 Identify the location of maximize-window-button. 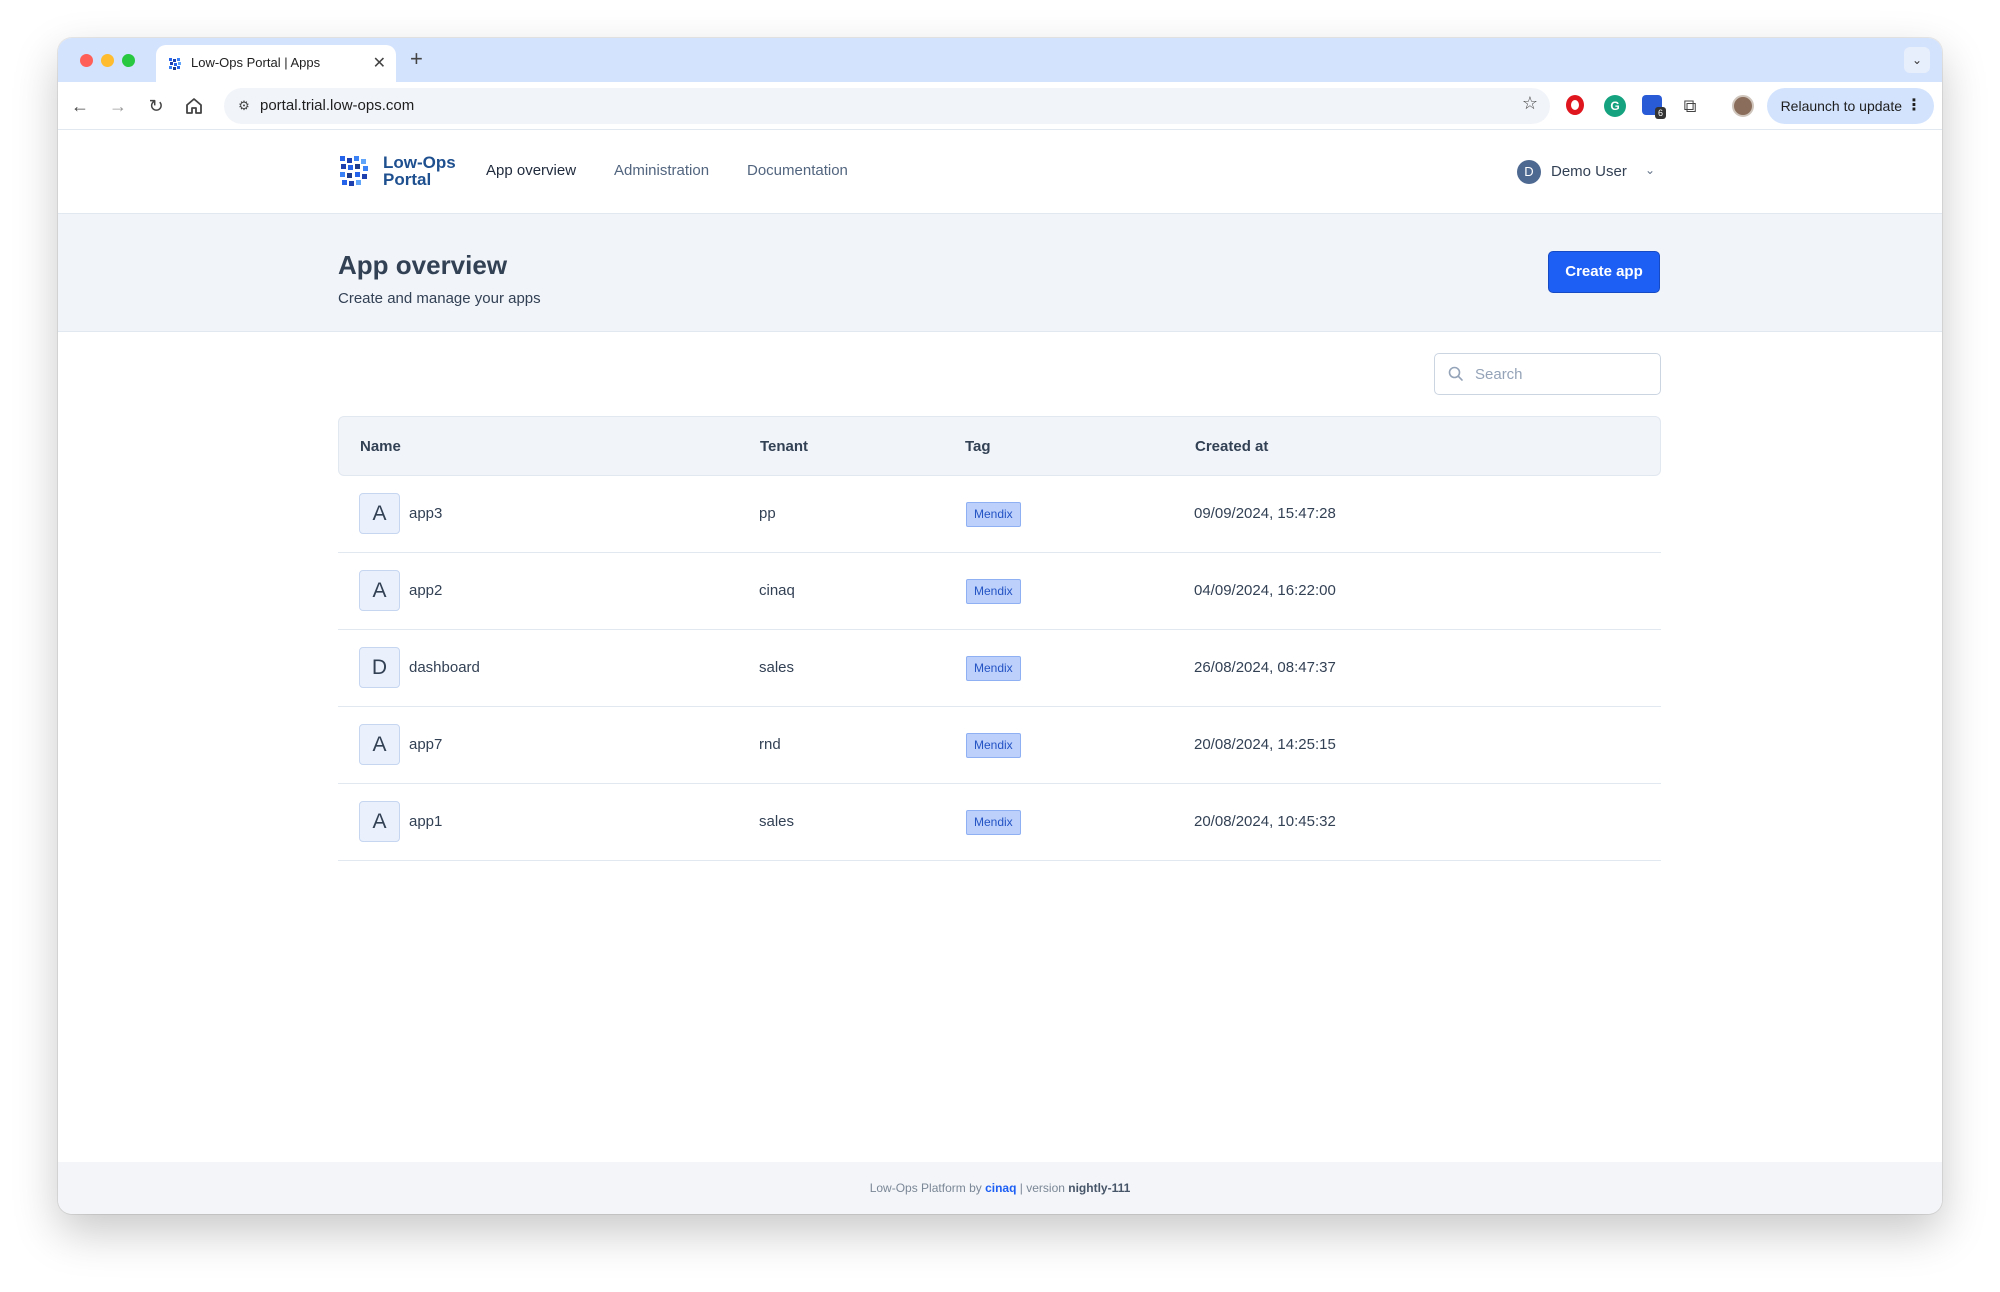
(128, 60).